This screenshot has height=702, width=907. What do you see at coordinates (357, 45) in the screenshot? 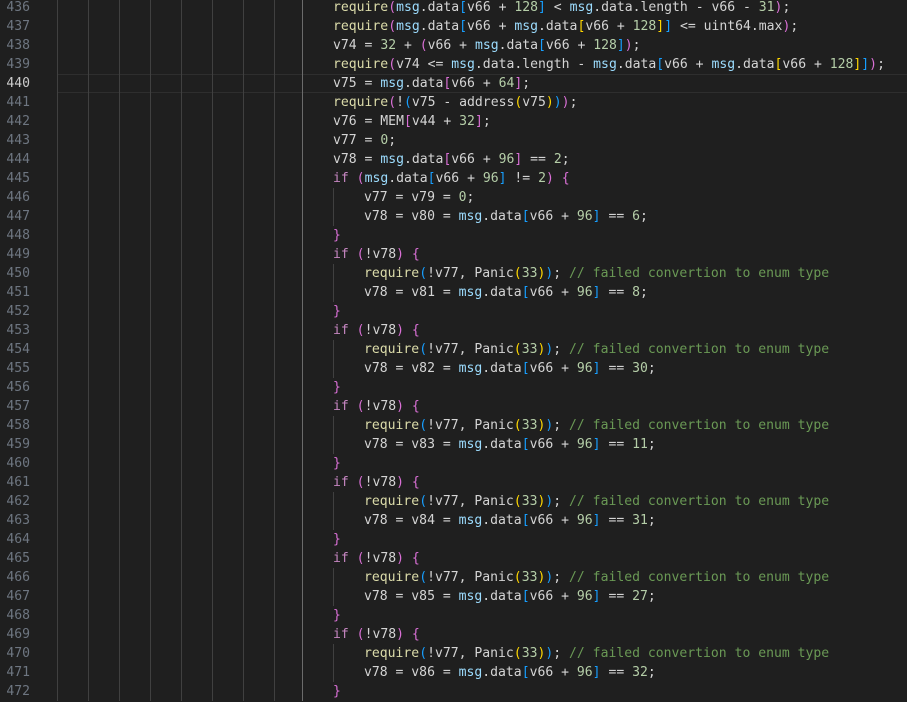
I see `code-token: v74 =` at bounding box center [357, 45].